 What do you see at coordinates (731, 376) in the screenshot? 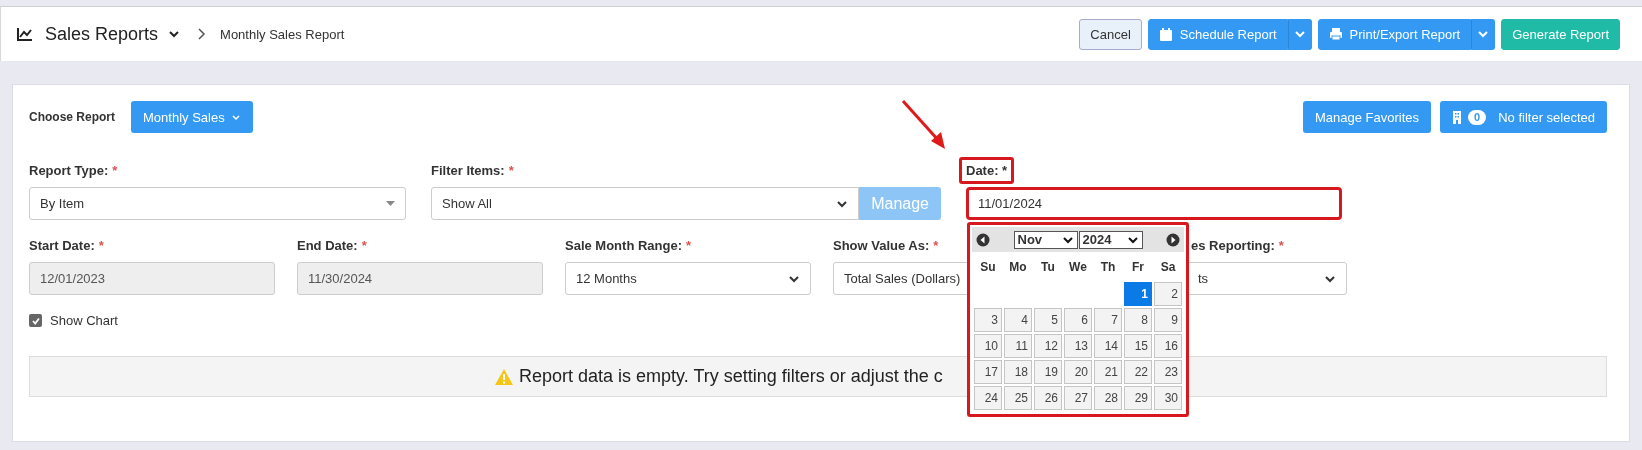
I see `empty-report-message: Report data is empty. Try setting filters or adjust the c` at bounding box center [731, 376].